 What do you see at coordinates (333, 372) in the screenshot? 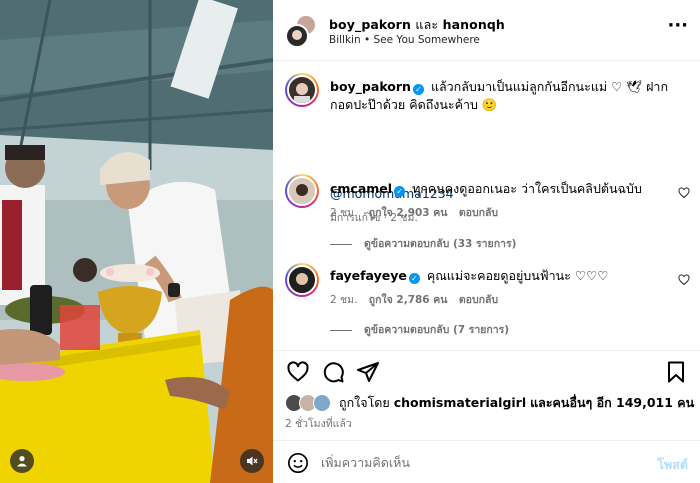
I see `comment-icon` at bounding box center [333, 372].